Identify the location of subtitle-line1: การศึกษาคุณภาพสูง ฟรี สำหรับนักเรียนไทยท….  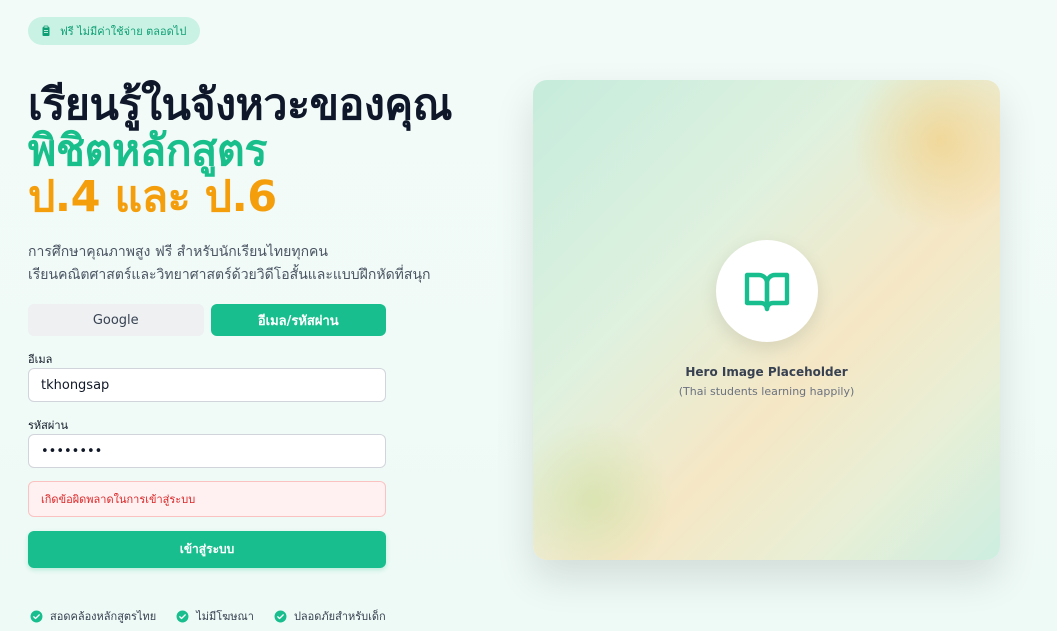
(178, 252).